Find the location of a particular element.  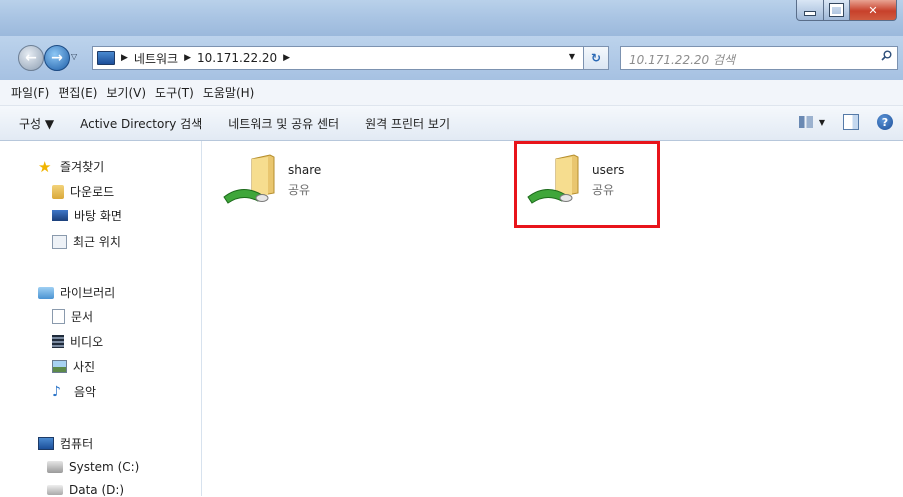

breadcrumb-network: 네트워크 is located at coordinates (156, 58).